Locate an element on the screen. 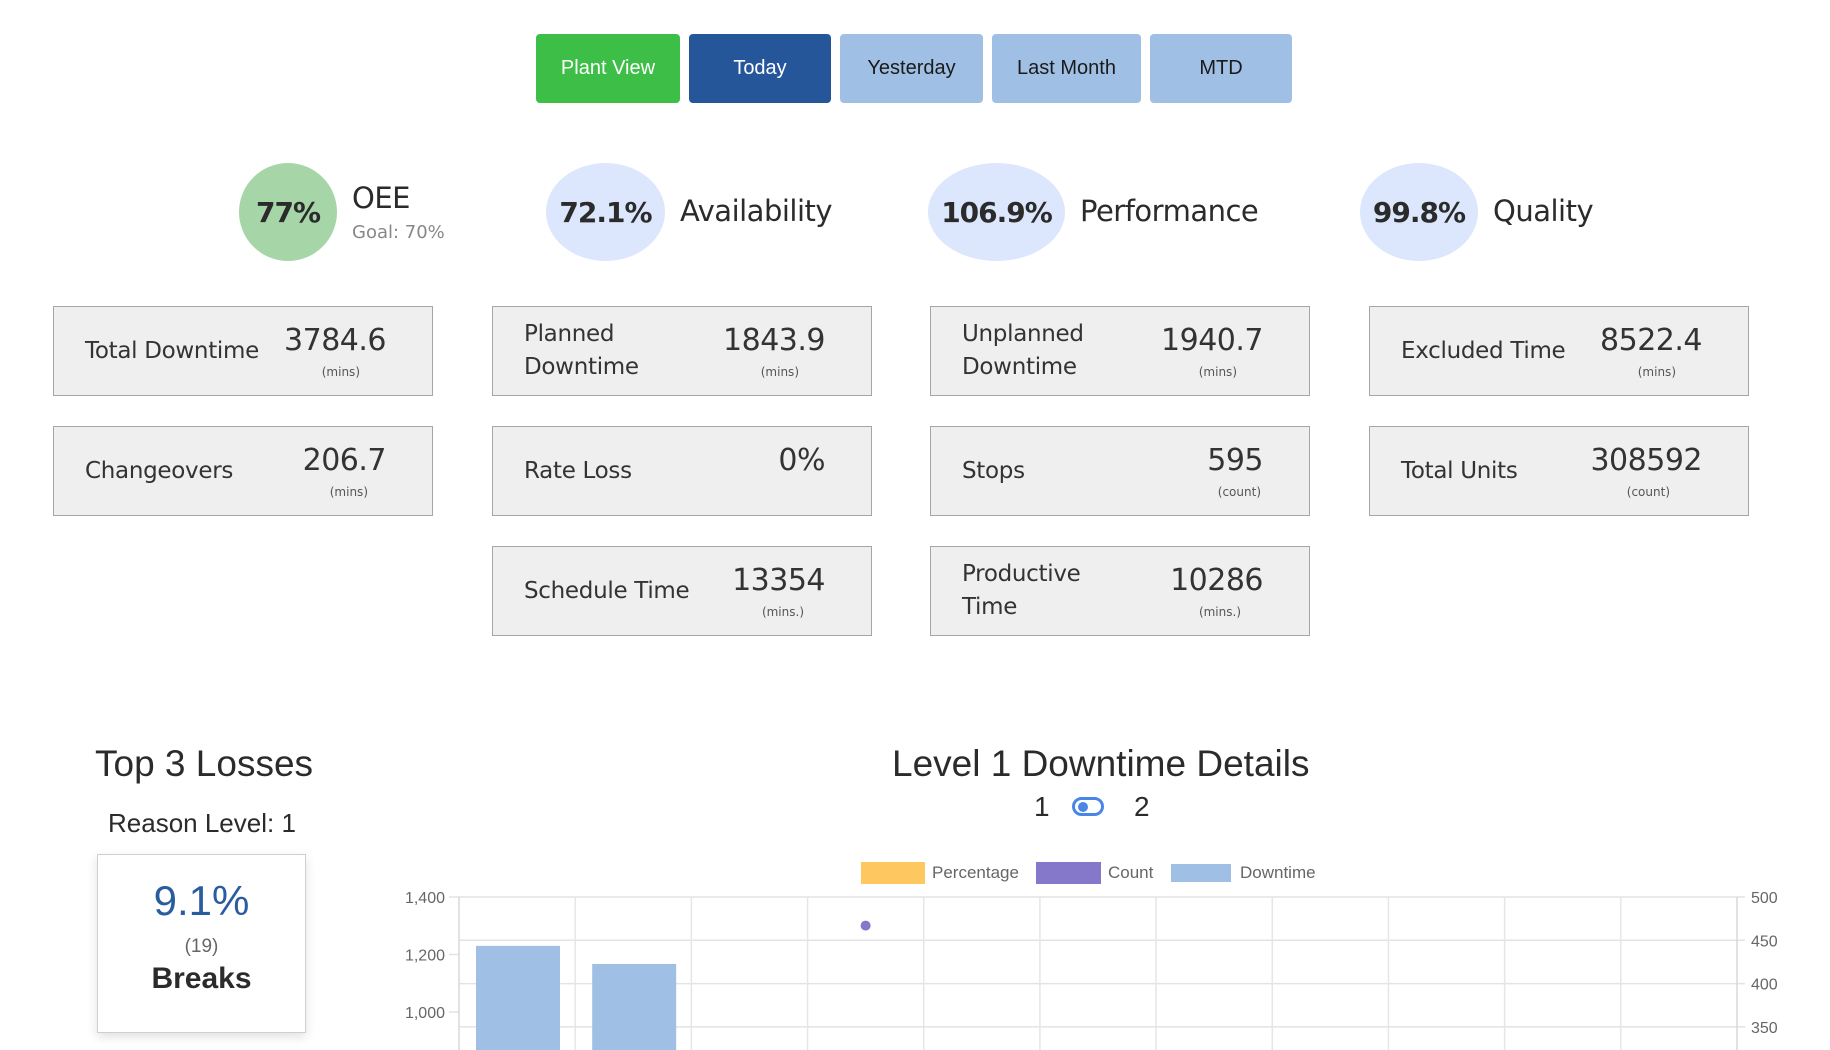  card-label: Total Units is located at coordinates (1459, 470).